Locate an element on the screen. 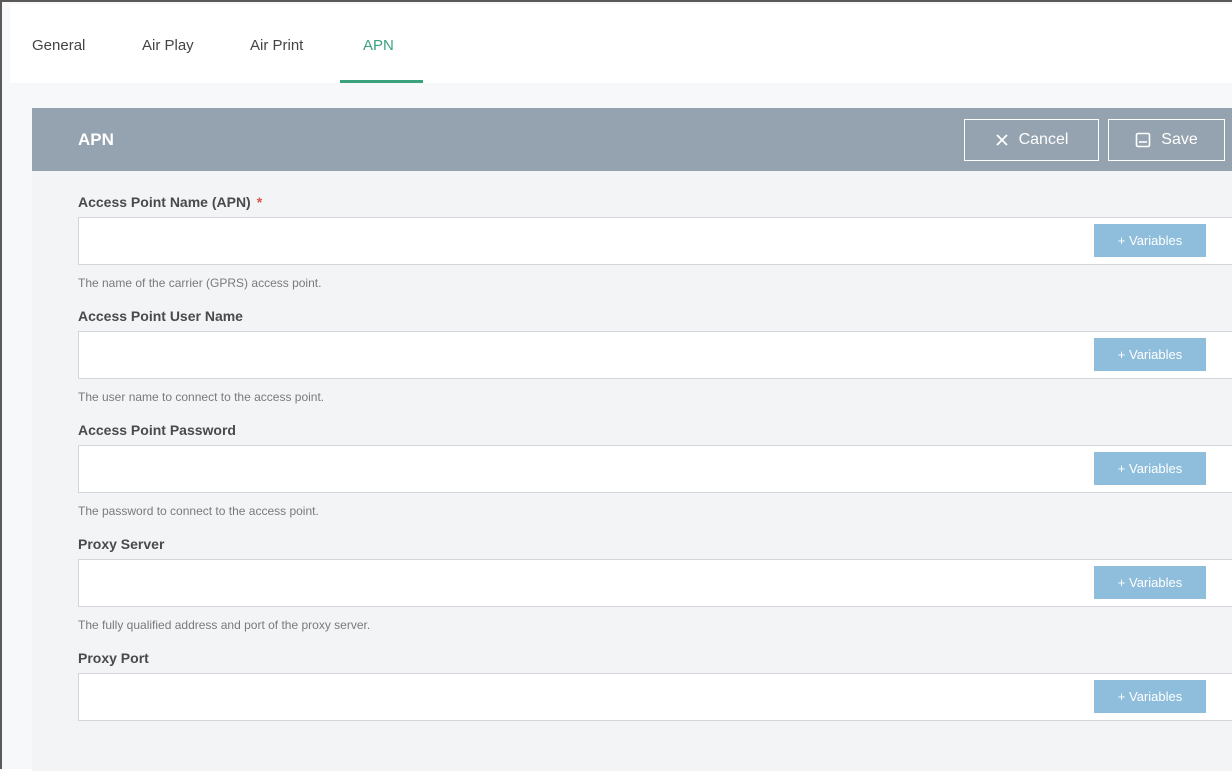 This screenshot has width=1232, height=771. apn-name-variables-button: + Variables is located at coordinates (1150, 240).